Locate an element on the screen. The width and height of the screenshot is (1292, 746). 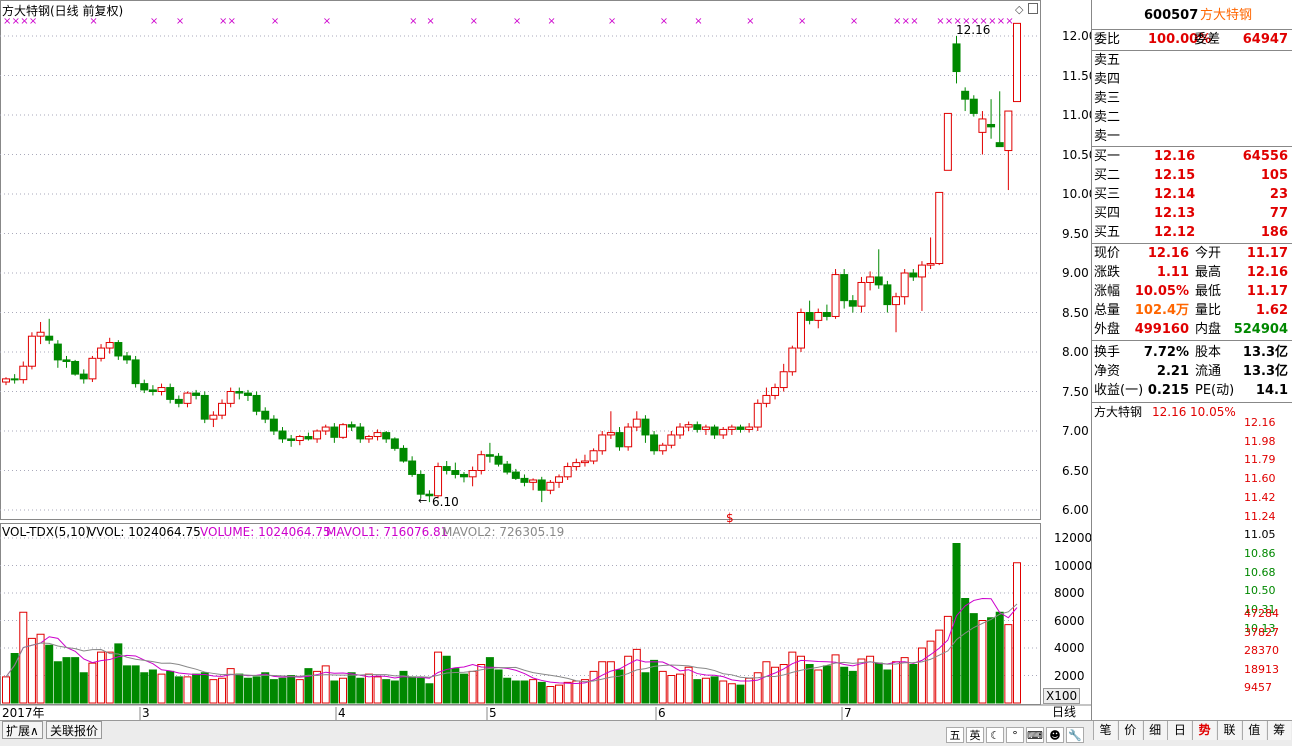
window-toggle-icon is located at coordinates (1033, 8).